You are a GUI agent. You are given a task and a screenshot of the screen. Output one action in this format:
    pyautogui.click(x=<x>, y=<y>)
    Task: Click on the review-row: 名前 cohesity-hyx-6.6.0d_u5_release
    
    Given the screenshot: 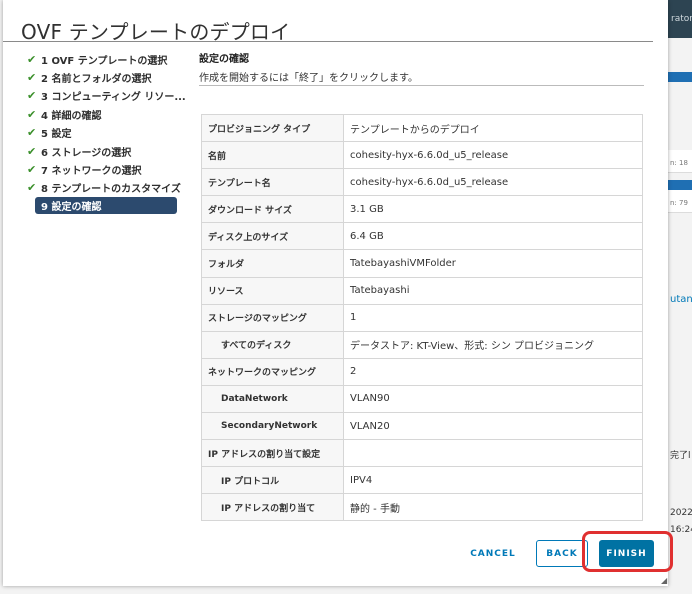 What is the action you would take?
    pyautogui.click(x=422, y=155)
    